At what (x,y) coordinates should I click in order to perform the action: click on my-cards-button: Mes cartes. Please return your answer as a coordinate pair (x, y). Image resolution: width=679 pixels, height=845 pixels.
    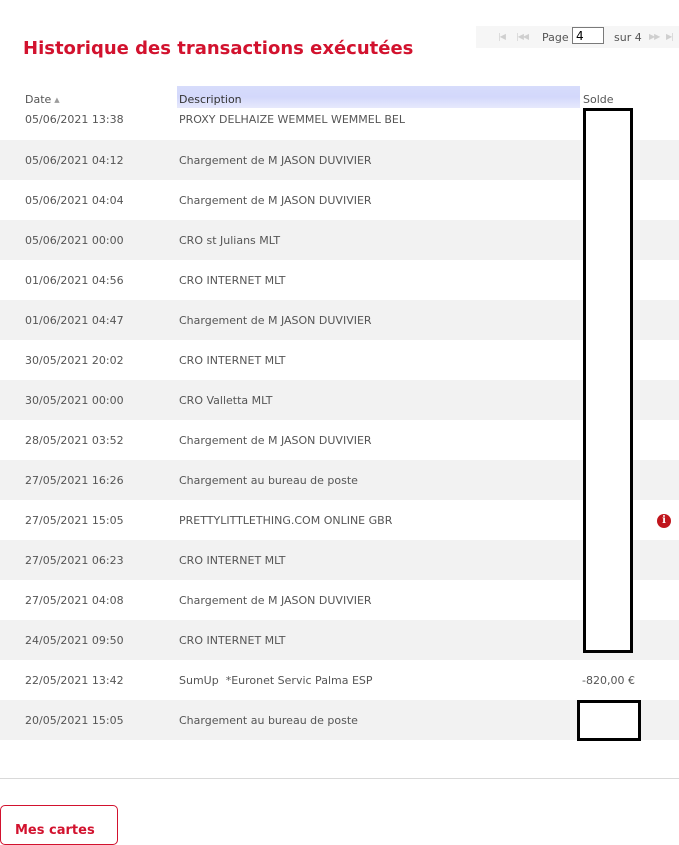
    Looking at the image, I should click on (59, 825).